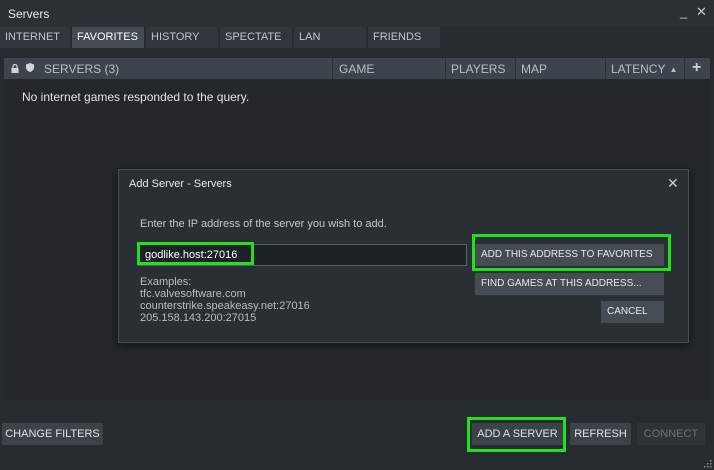 The width and height of the screenshot is (714, 470). Describe the element at coordinates (569, 255) in the screenshot. I see `add-to-favorites-button: ADD THIS ADDRESS TO FAVORITES` at that location.